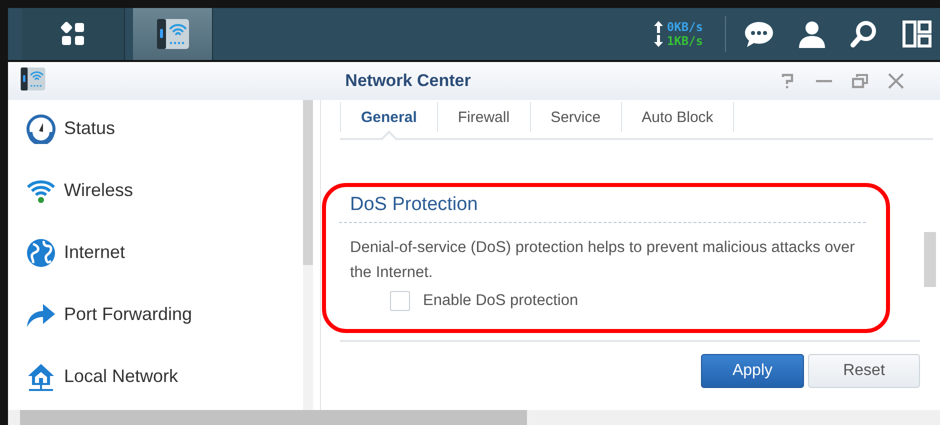 Image resolution: width=940 pixels, height=425 pixels. Describe the element at coordinates (788, 81) in the screenshot. I see `help-icon` at that location.